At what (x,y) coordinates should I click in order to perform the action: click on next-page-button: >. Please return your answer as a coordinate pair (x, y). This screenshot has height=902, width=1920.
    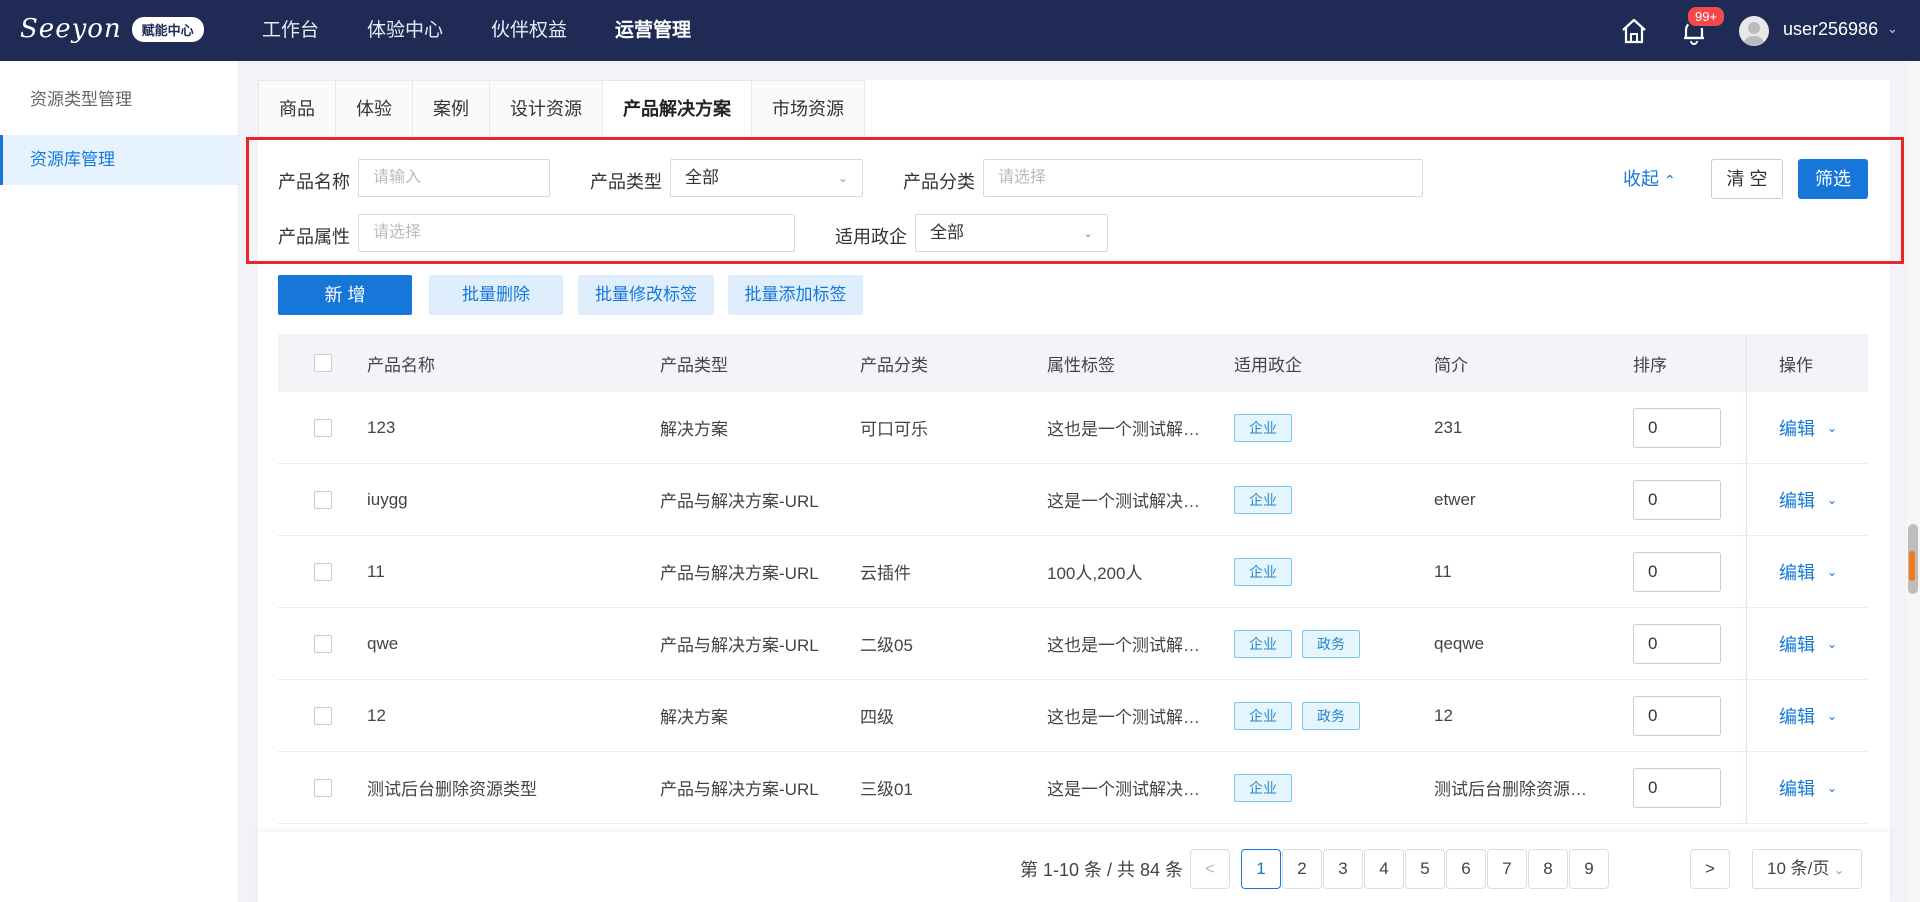
    Looking at the image, I should click on (1710, 869).